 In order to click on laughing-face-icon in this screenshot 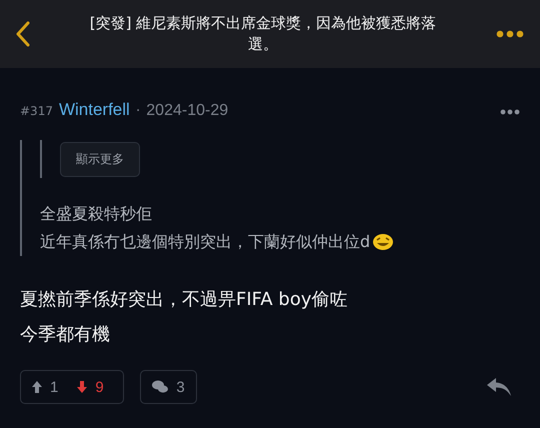, I will do `click(383, 242)`.